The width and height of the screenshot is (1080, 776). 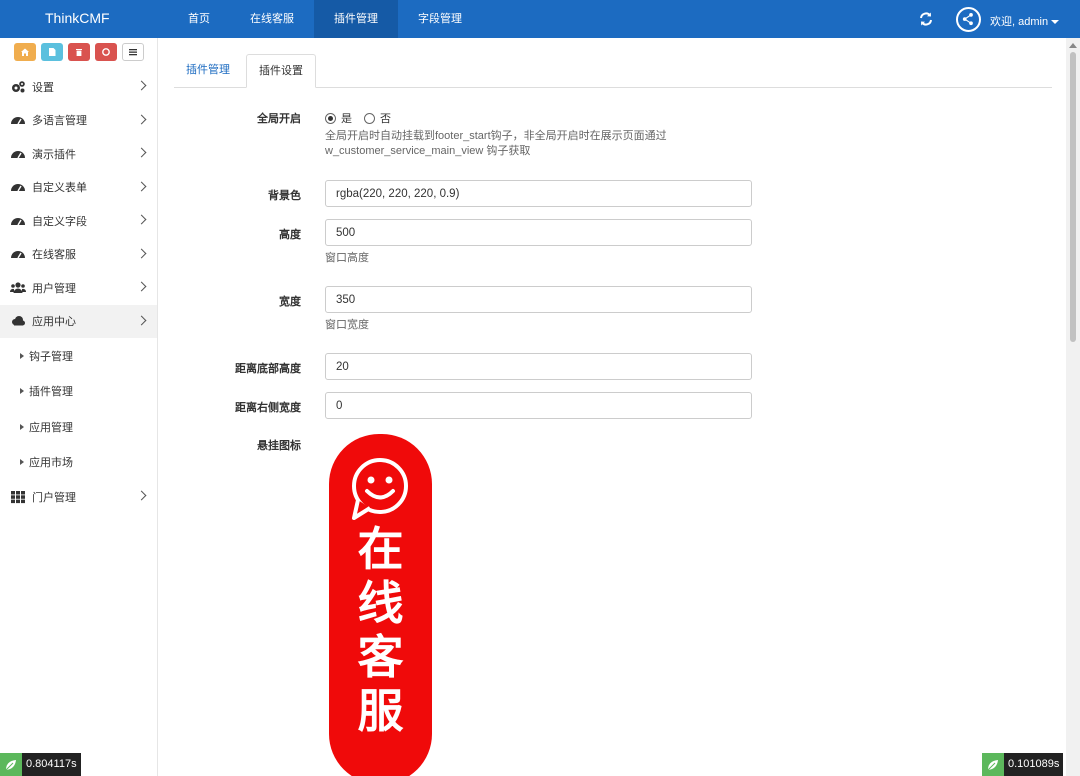 I want to click on sidebar-item-multilang: 多语言管理, so click(x=78, y=121).